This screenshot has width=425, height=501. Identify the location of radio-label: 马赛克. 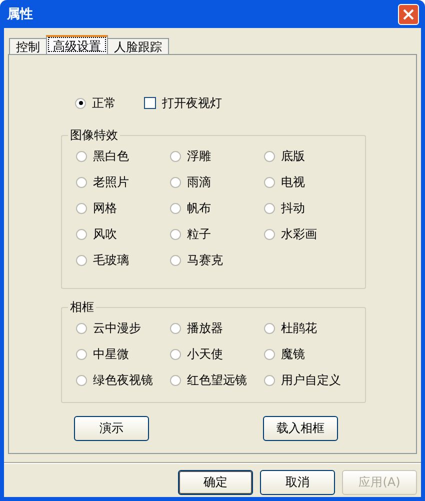
(205, 260).